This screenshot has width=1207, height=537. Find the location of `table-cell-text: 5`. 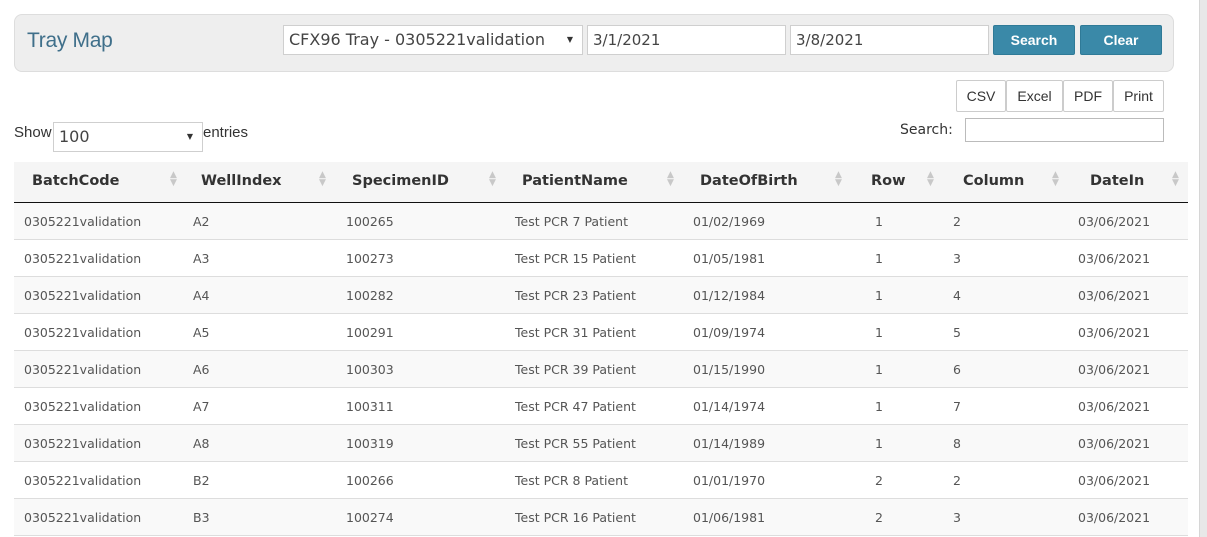

table-cell-text: 5 is located at coordinates (957, 332).